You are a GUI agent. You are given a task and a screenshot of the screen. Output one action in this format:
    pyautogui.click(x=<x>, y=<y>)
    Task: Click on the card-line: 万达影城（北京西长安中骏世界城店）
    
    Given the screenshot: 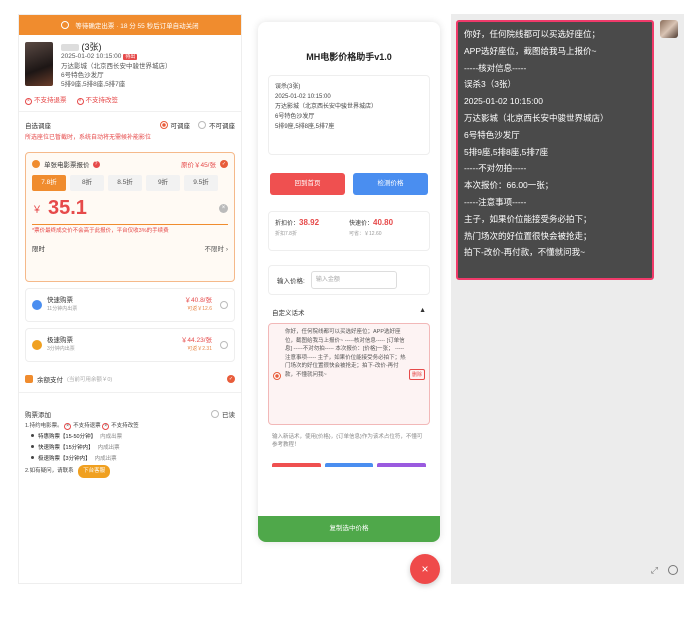 What is the action you would take?
    pyautogui.click(x=326, y=107)
    